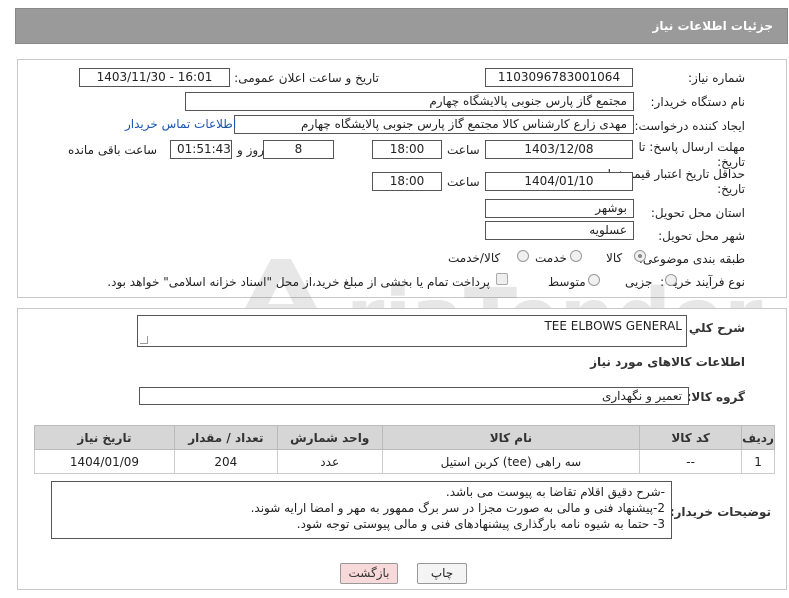 This screenshot has height=598, width=789. I want to click on buyer-org-label: نام دستگاه خریدار:, so click(698, 102).